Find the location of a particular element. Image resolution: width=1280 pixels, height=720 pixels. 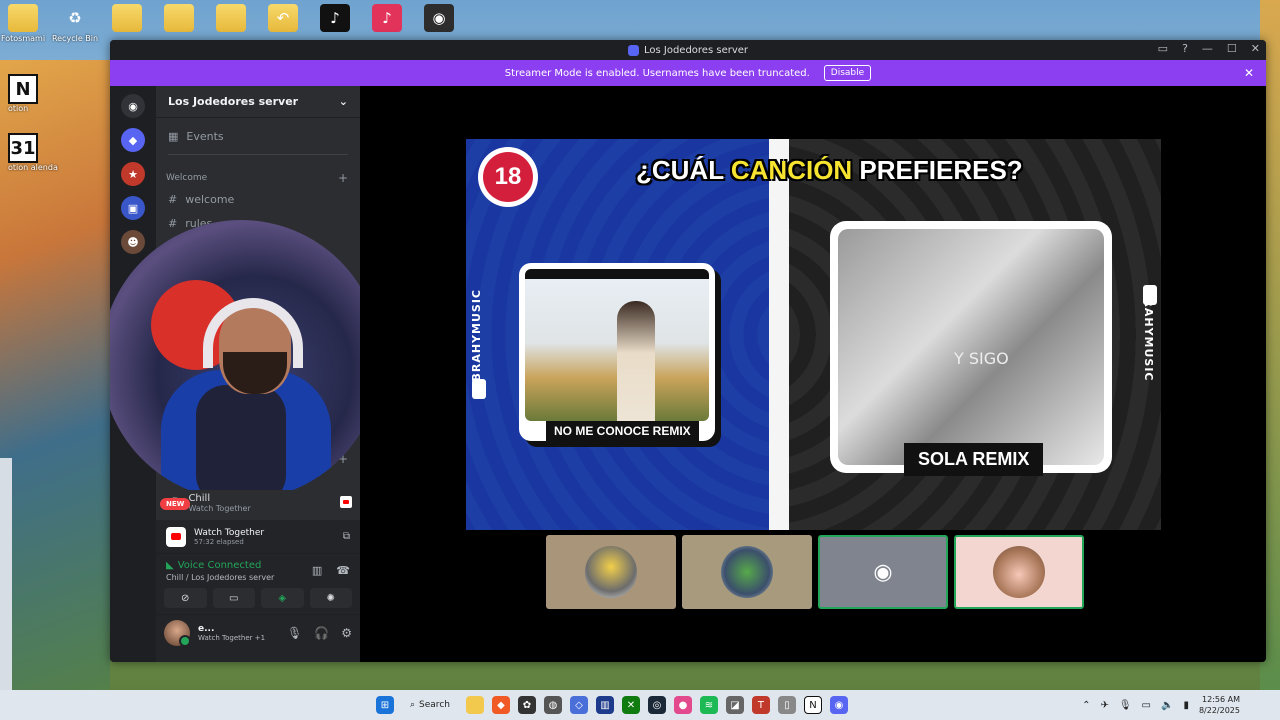

disconnect-icon: ☎ is located at coordinates (343, 570).